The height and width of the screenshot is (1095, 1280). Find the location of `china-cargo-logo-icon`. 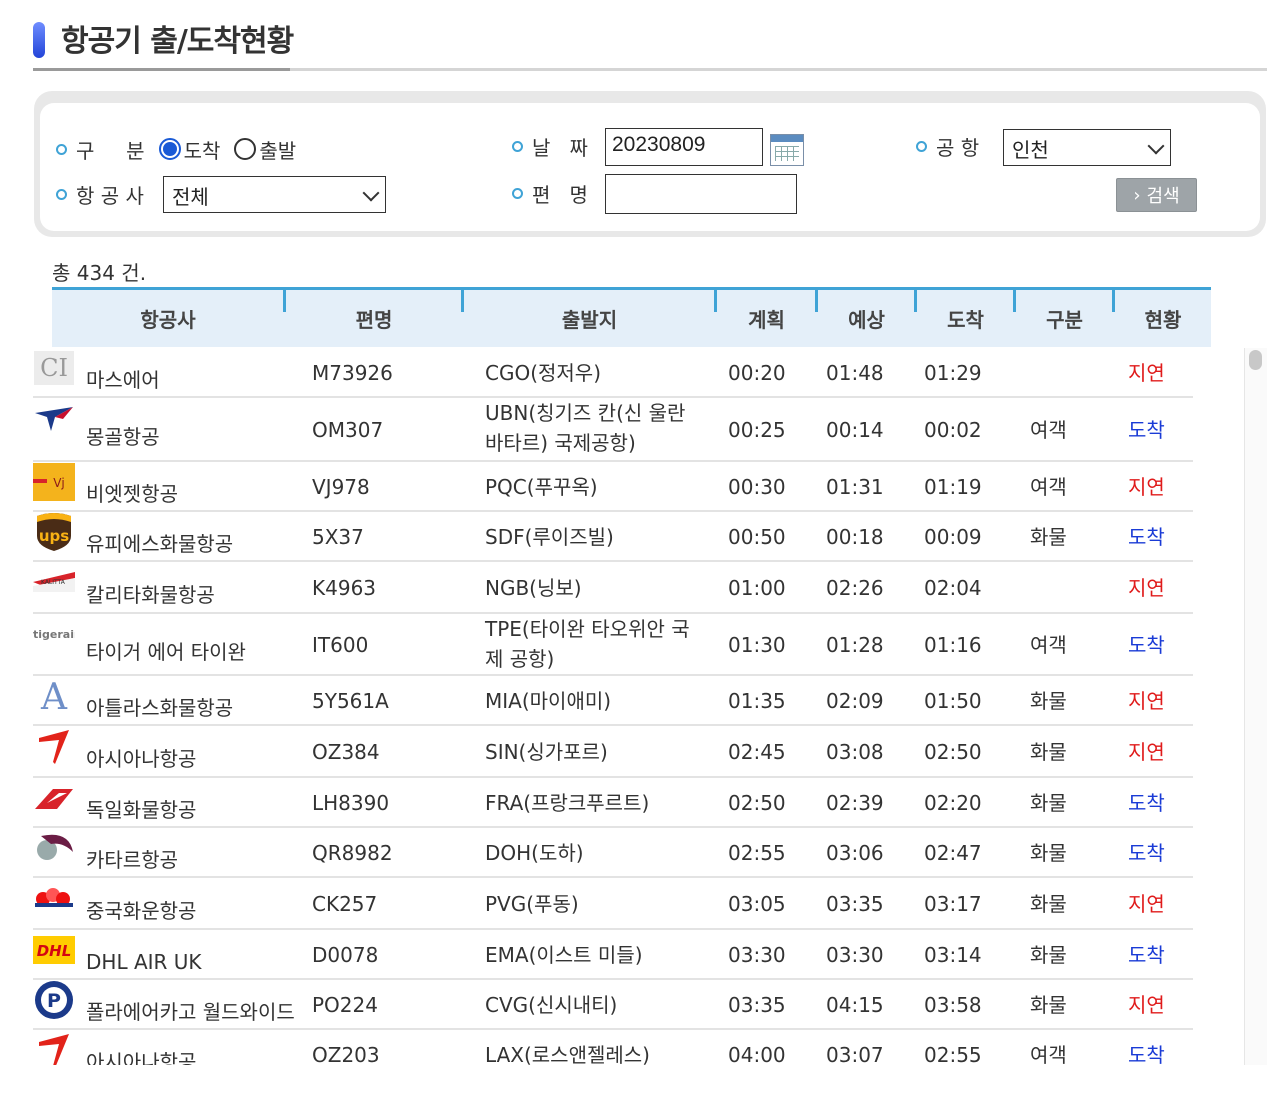

china-cargo-logo-icon is located at coordinates (54, 898).